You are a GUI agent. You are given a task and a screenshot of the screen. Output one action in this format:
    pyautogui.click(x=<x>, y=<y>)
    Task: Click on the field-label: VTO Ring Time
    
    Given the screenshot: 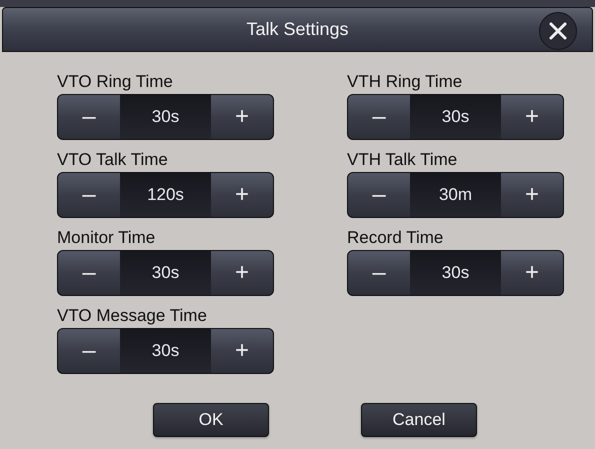 What is the action you would take?
    pyautogui.click(x=115, y=82)
    